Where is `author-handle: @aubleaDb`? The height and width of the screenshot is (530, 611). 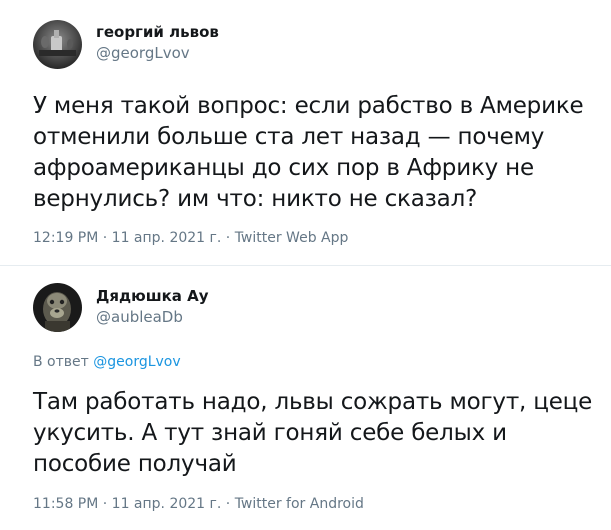 author-handle: @aubleaDb is located at coordinates (139, 317).